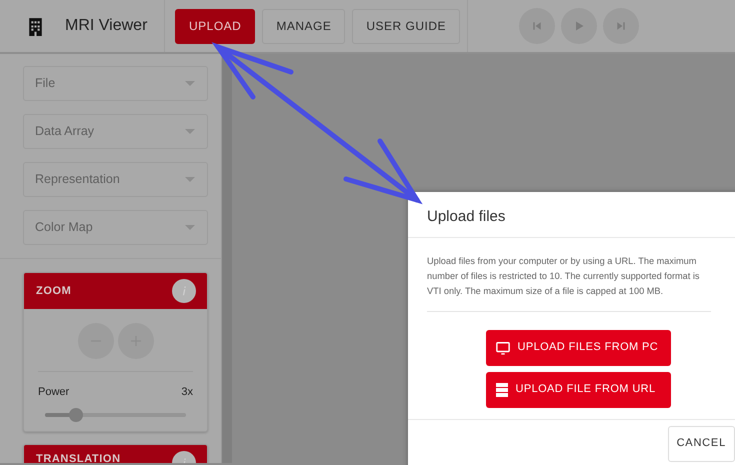  Describe the element at coordinates (701, 444) in the screenshot. I see `cancel-button: CANCEL` at that location.